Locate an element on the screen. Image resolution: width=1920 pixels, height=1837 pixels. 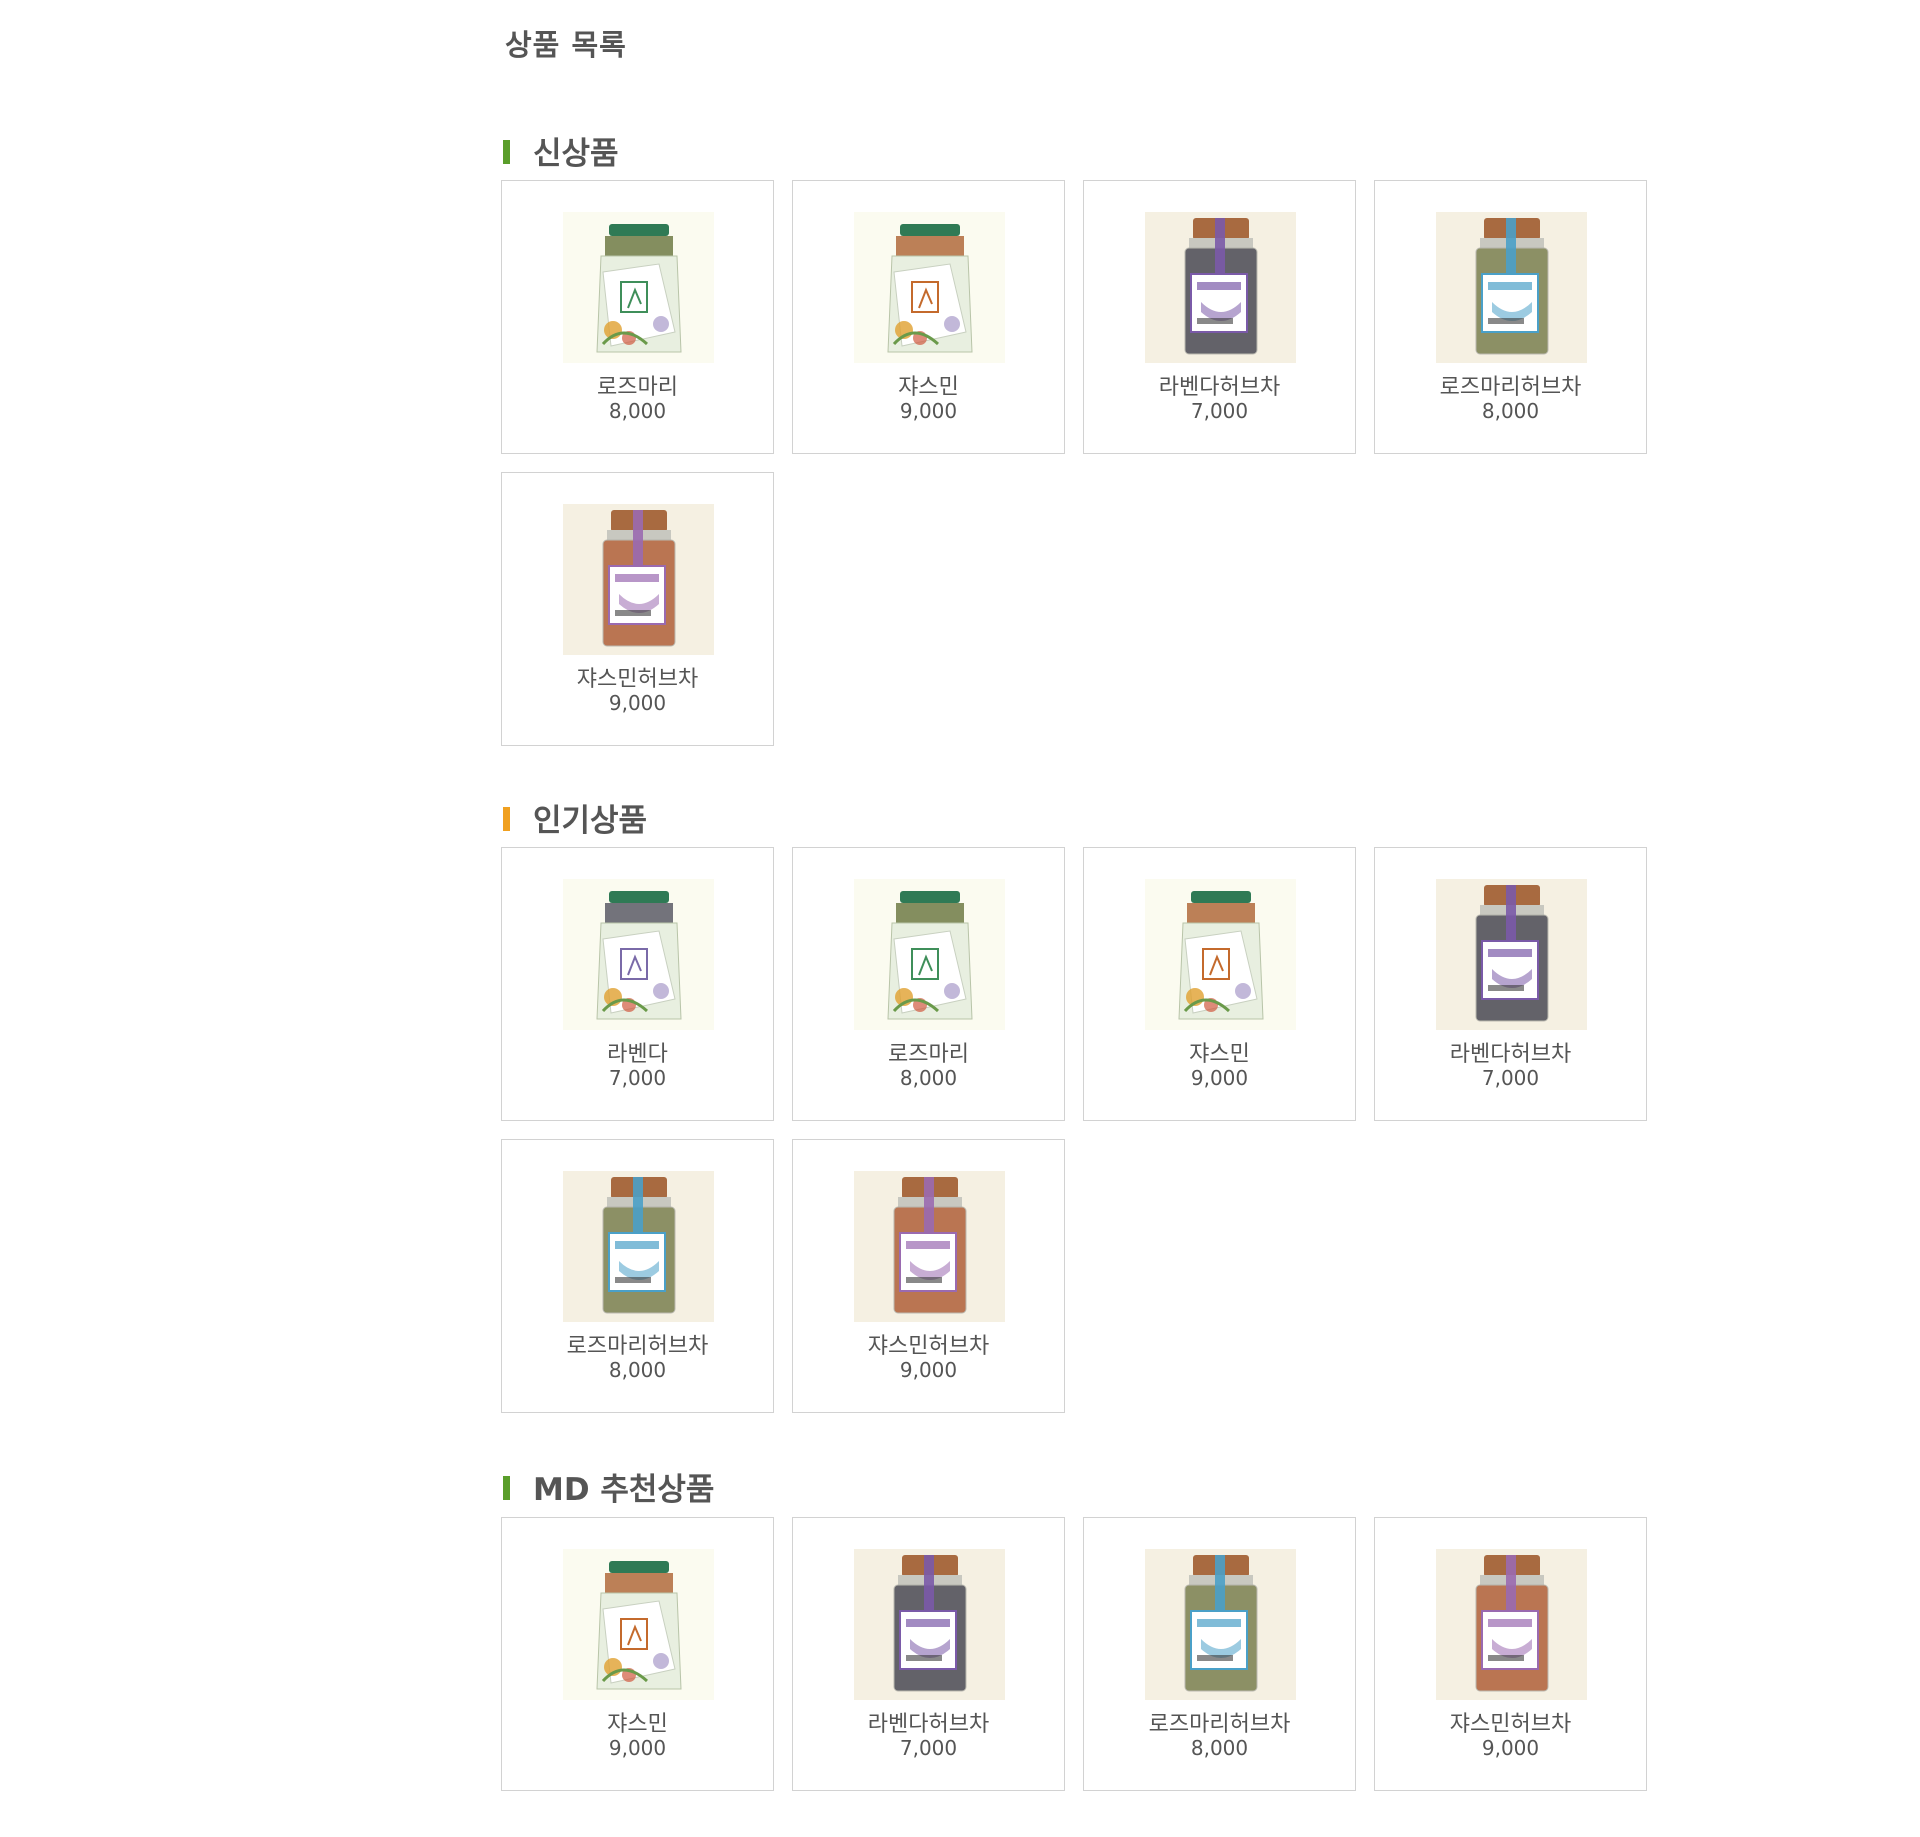
section-title: MD 추천상품 is located at coordinates (624, 1490).